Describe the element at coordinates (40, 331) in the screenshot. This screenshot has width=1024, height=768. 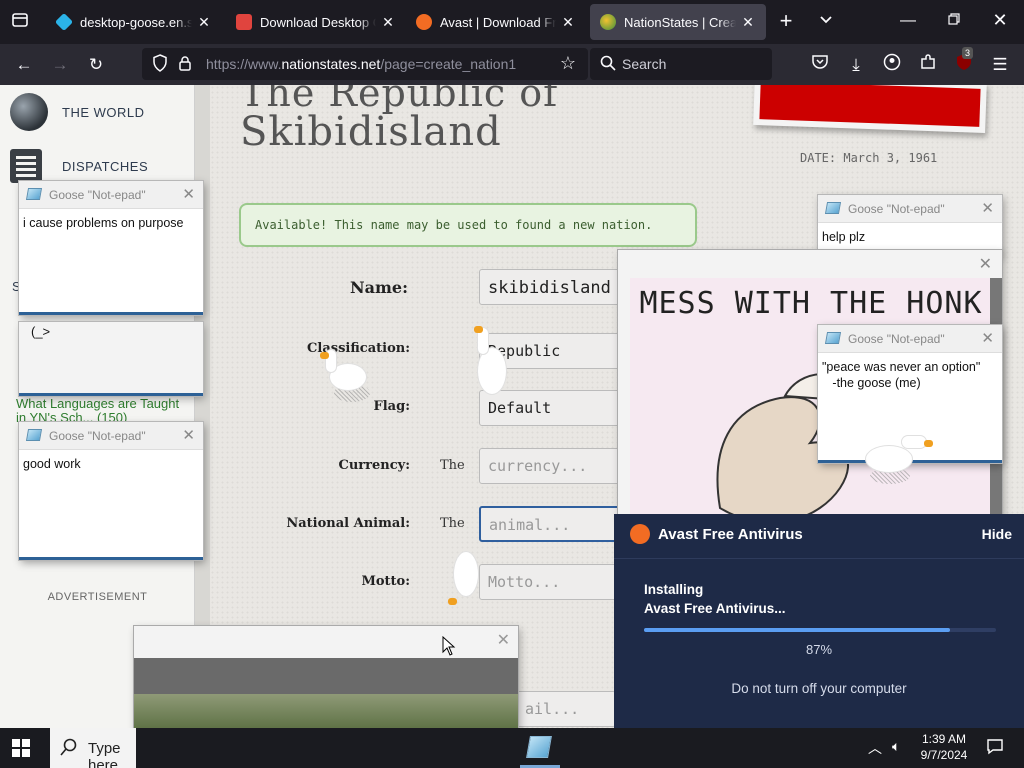
I see `goose-sticky-text: (_>` at that location.